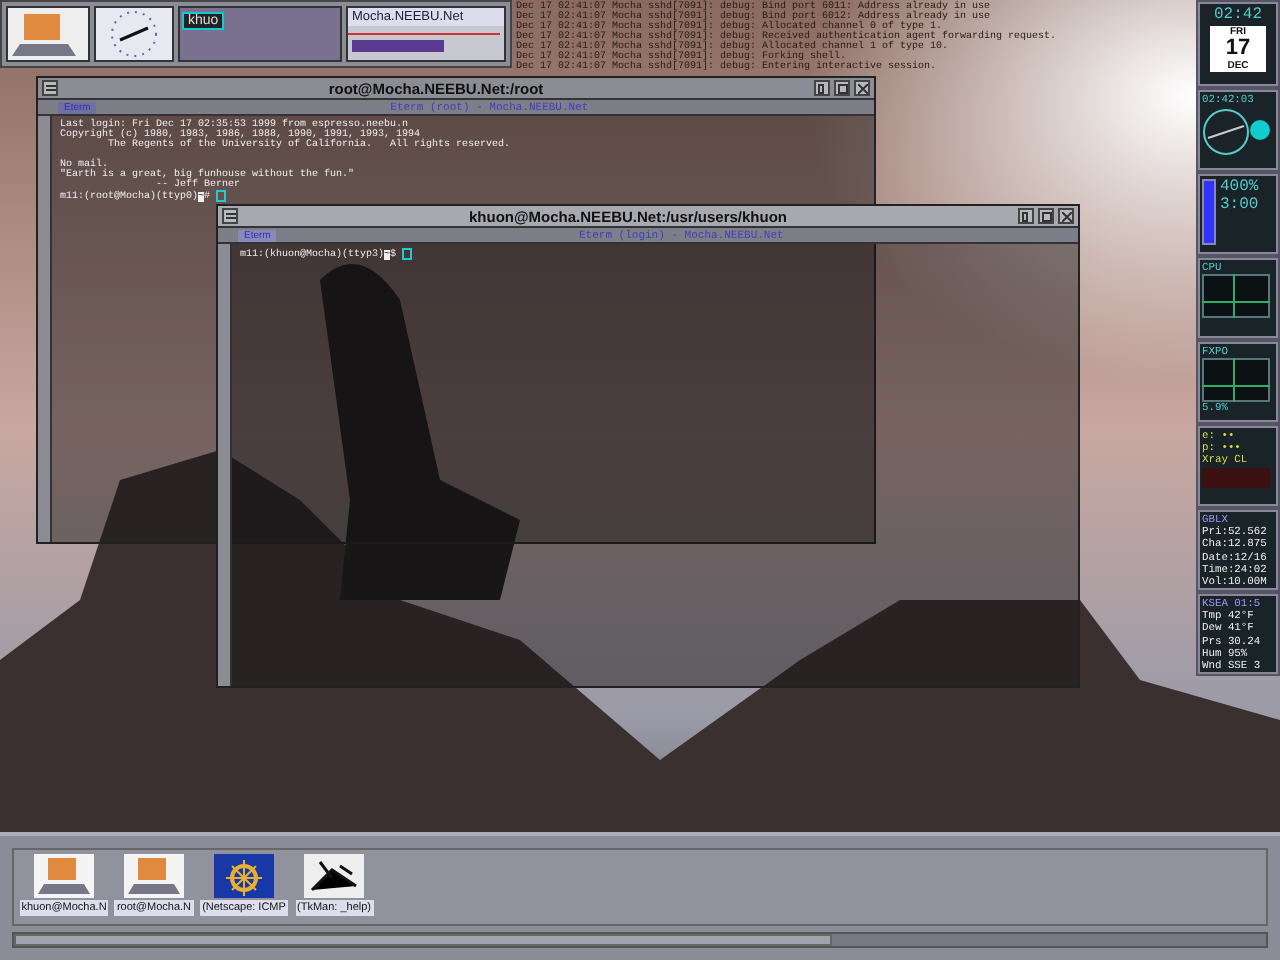  What do you see at coordinates (1236, 132) in the screenshot?
I see `gauge-icon` at bounding box center [1236, 132].